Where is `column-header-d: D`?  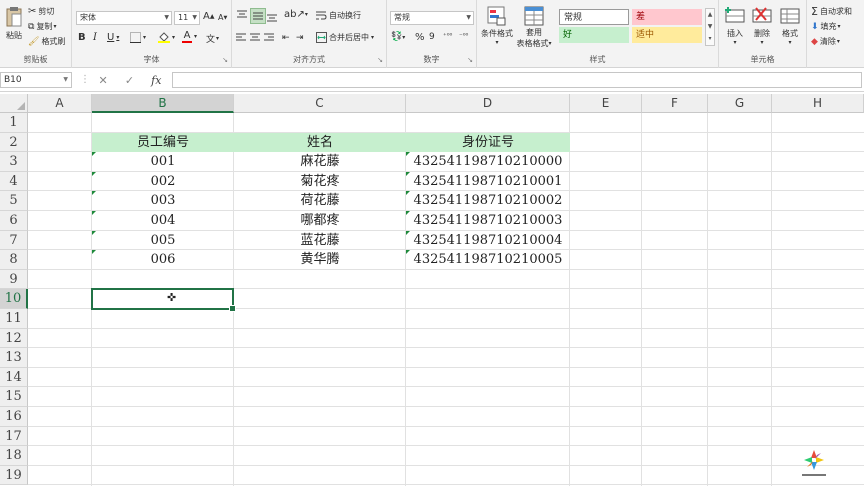
column-header-d: D is located at coordinates (488, 103).